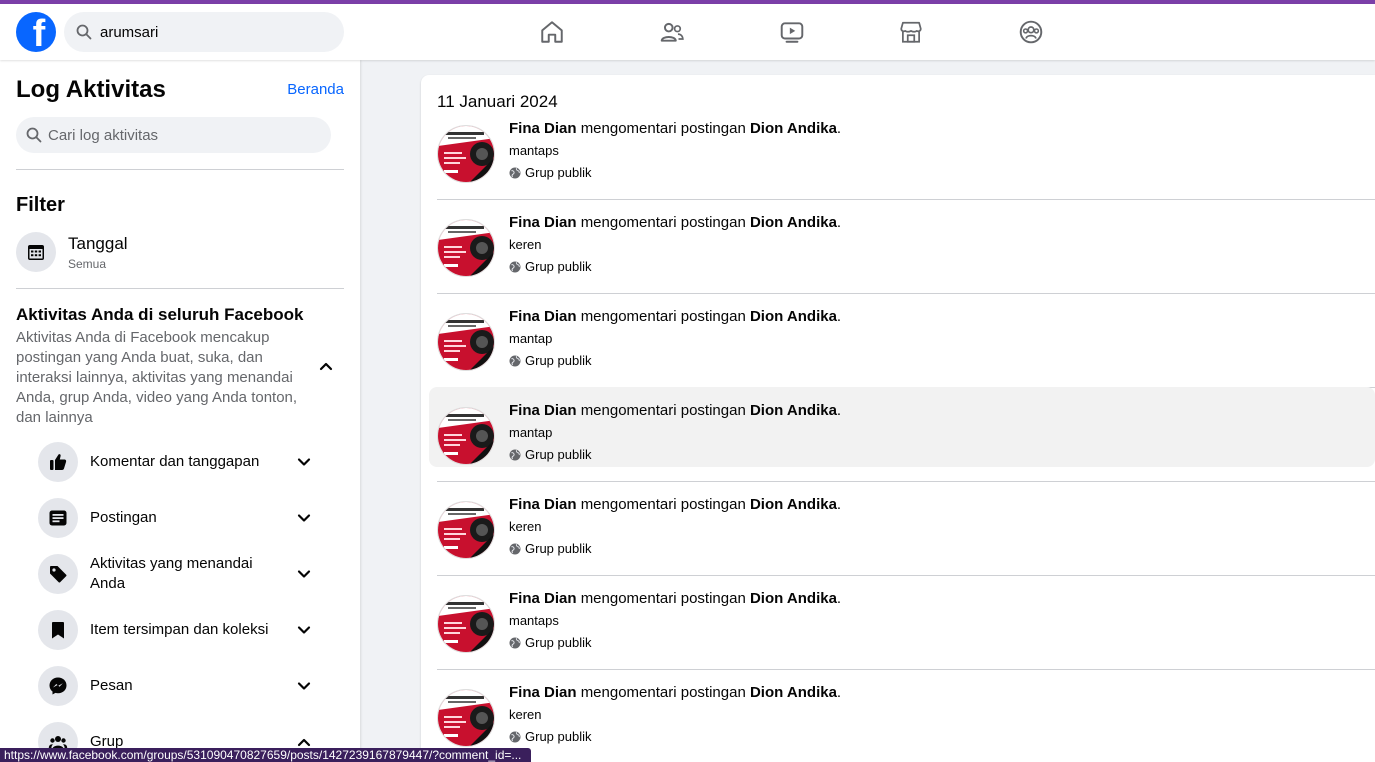  I want to click on friends-icon, so click(672, 32).